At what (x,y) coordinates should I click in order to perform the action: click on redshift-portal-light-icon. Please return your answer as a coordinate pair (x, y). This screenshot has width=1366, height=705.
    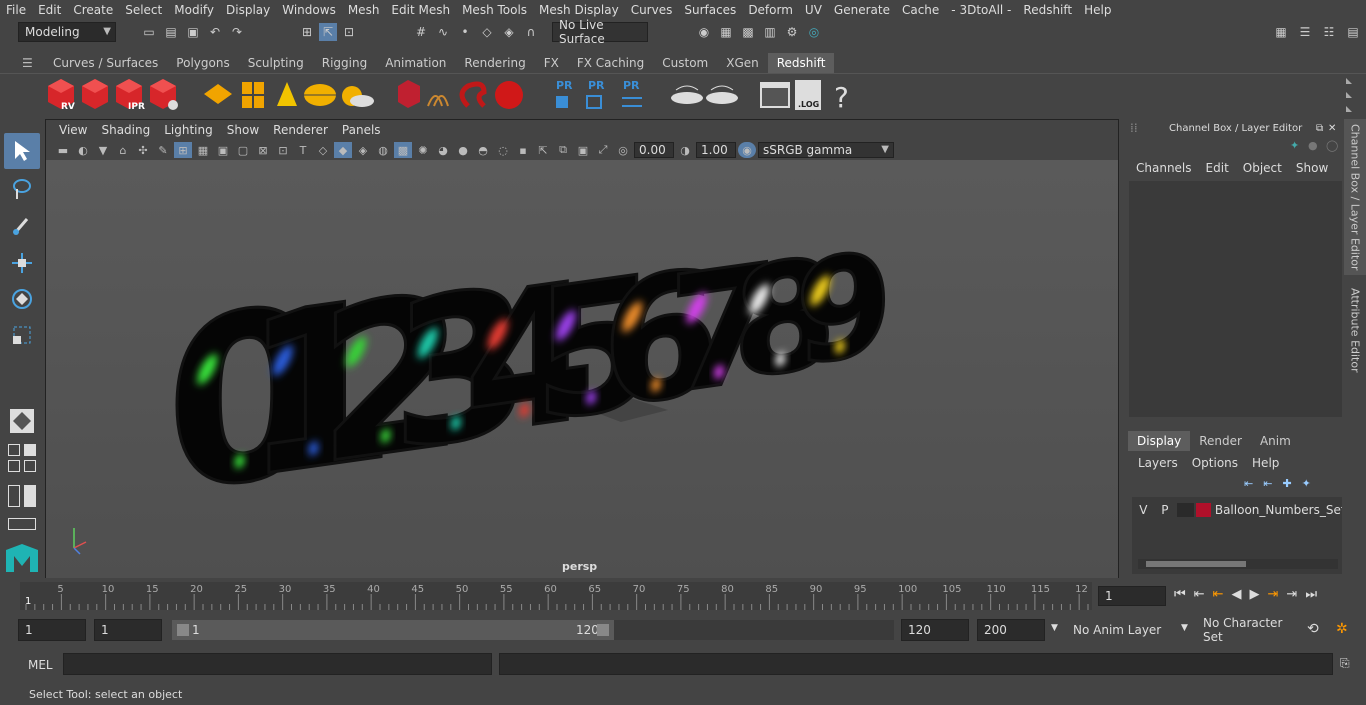
    Looking at the image, I should click on (253, 95).